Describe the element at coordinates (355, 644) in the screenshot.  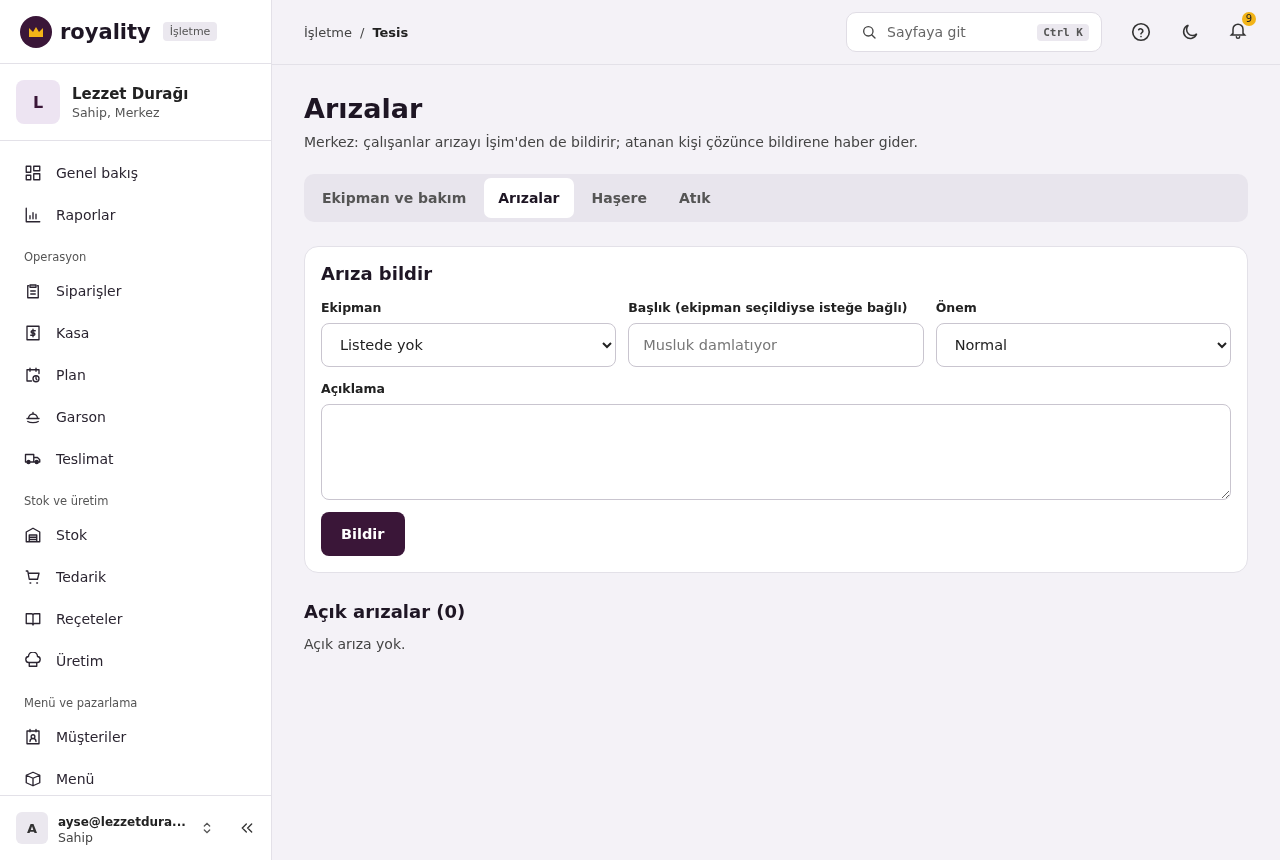
I see `empty-message: Açık arıza yok.` at that location.